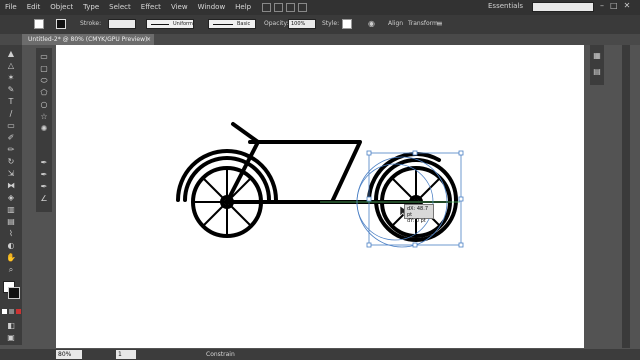  What do you see at coordinates (90, 24) in the screenshot?
I see `stroke-label: Stroke:` at bounding box center [90, 24].